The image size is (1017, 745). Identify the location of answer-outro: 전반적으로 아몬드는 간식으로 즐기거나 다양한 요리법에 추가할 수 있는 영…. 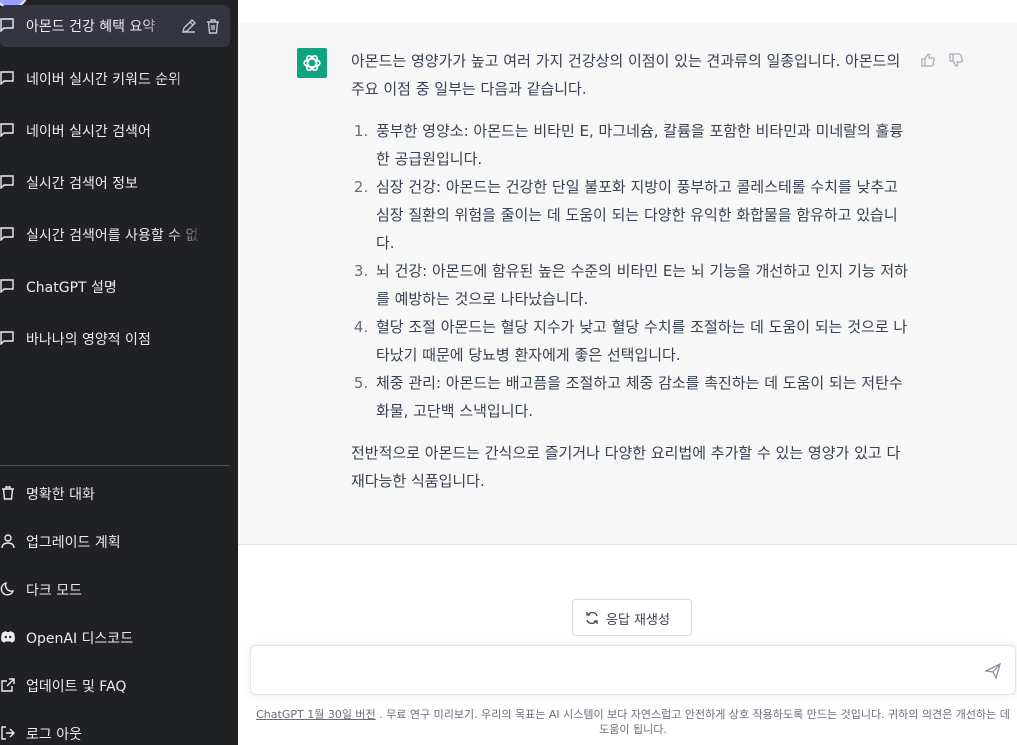
(626, 467).